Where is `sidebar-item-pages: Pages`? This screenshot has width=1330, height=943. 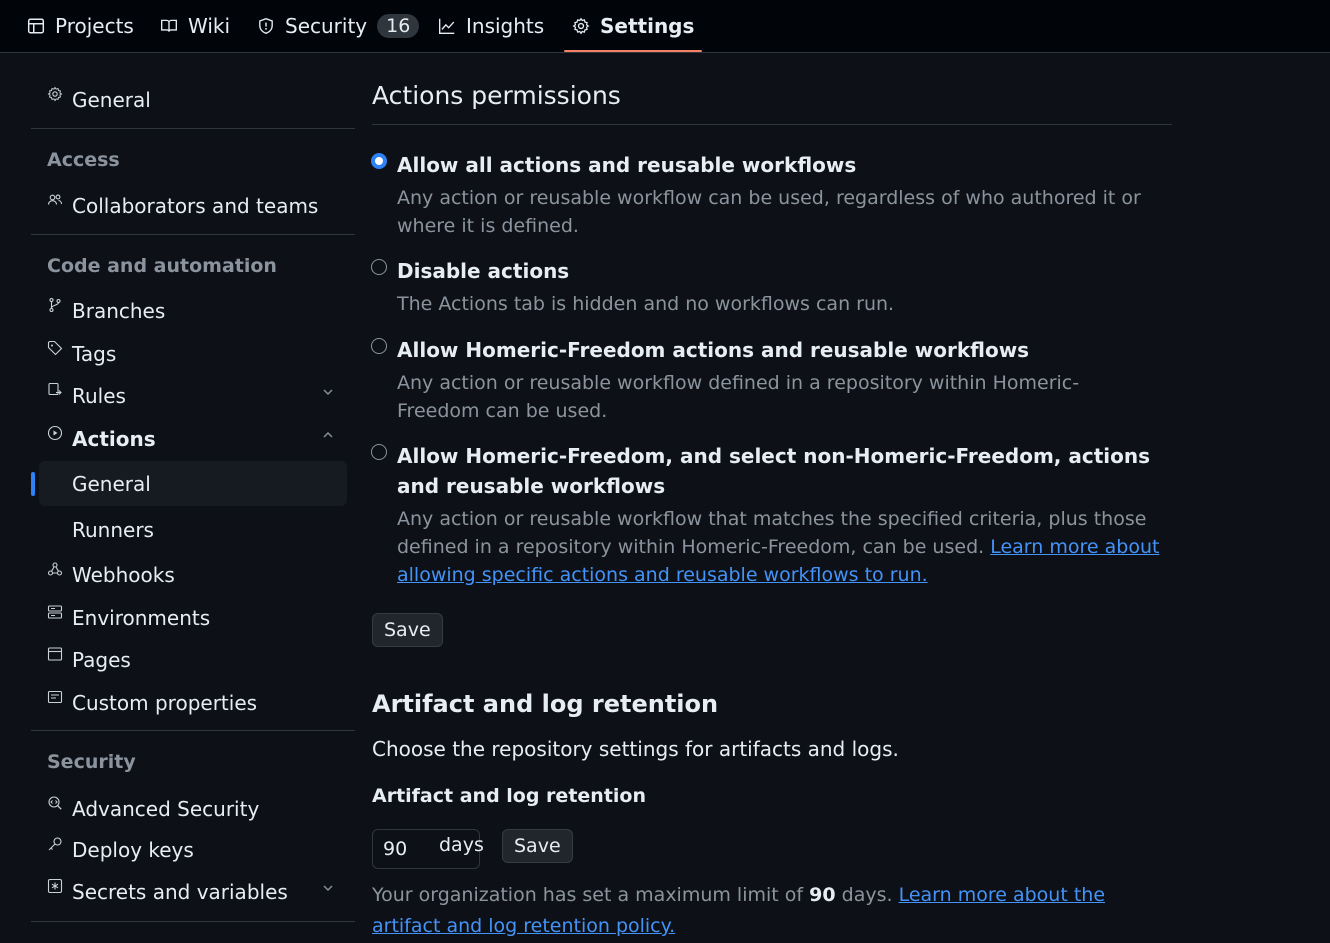 sidebar-item-pages: Pages is located at coordinates (193, 660).